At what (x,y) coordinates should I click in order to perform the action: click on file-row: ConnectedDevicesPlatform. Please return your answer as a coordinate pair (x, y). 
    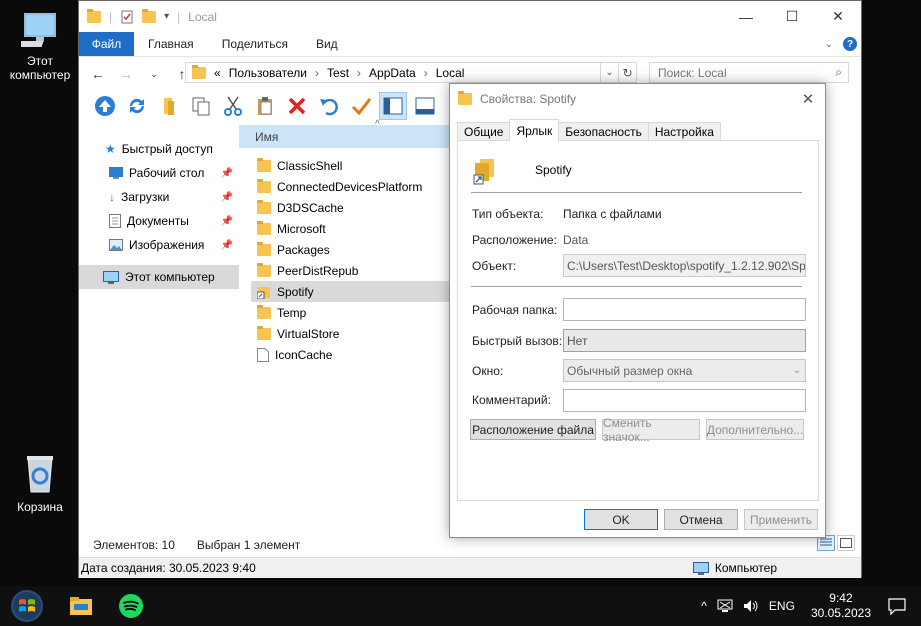
    Looking at the image, I should click on (351, 186).